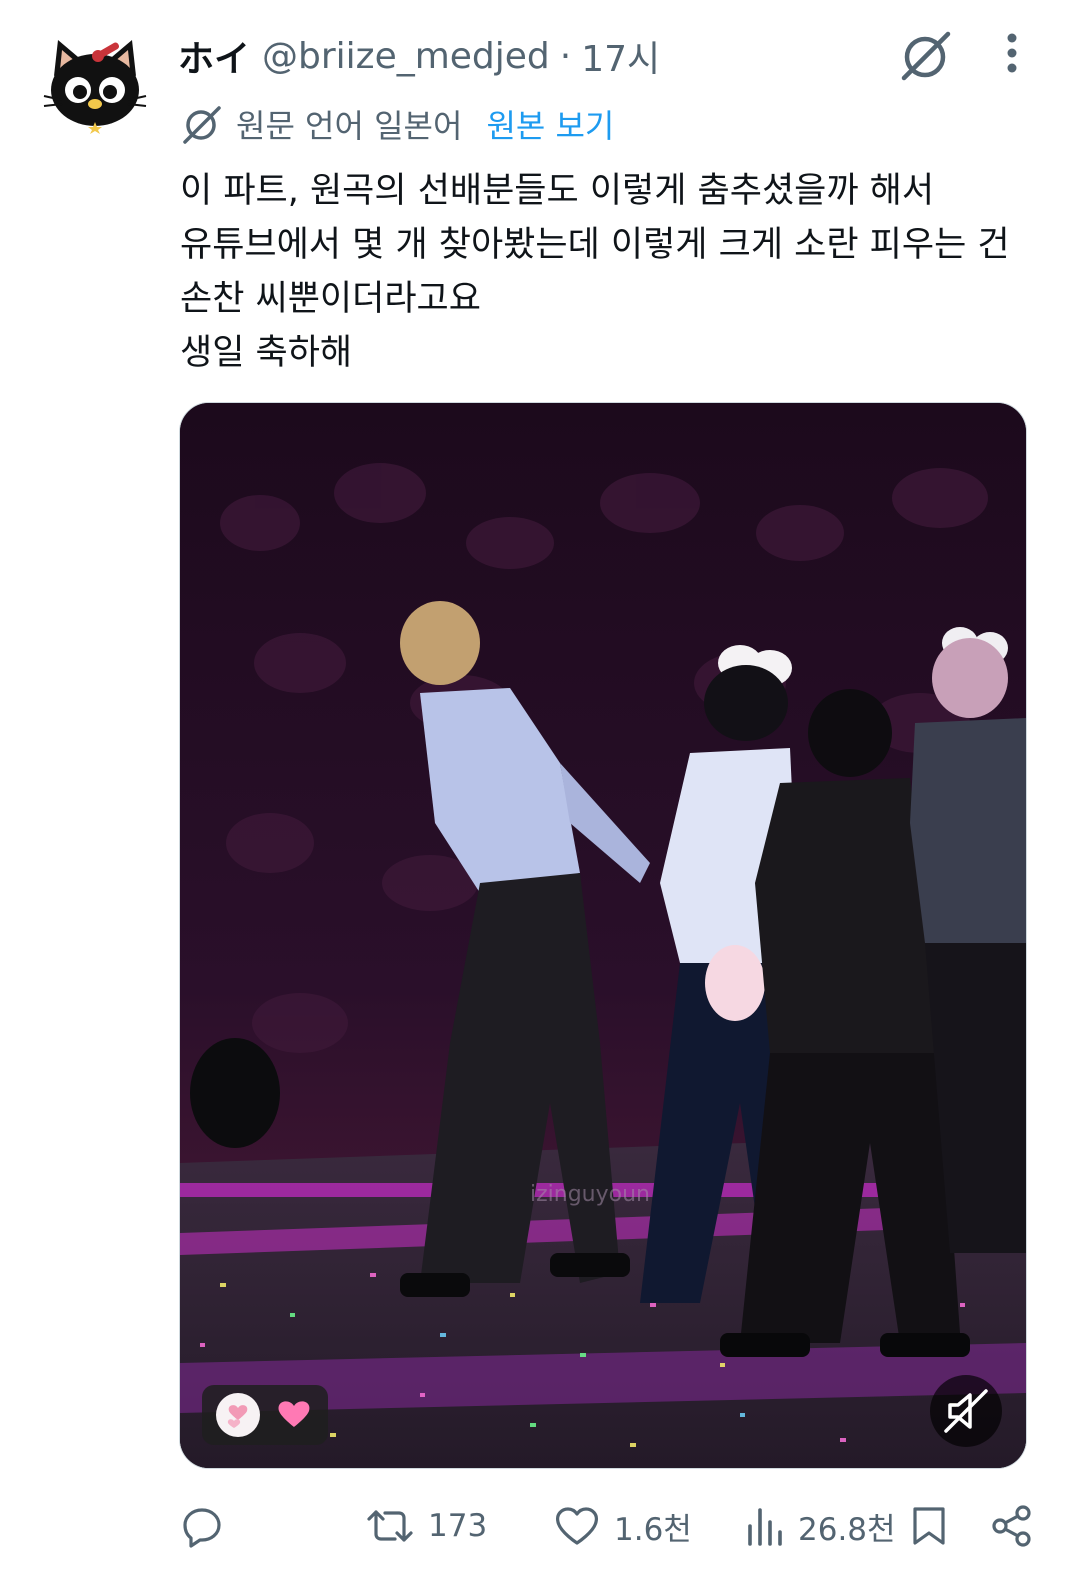 This screenshot has width=1080, height=1581. Describe the element at coordinates (458, 1526) in the screenshot. I see `repost-count: 173` at that location.